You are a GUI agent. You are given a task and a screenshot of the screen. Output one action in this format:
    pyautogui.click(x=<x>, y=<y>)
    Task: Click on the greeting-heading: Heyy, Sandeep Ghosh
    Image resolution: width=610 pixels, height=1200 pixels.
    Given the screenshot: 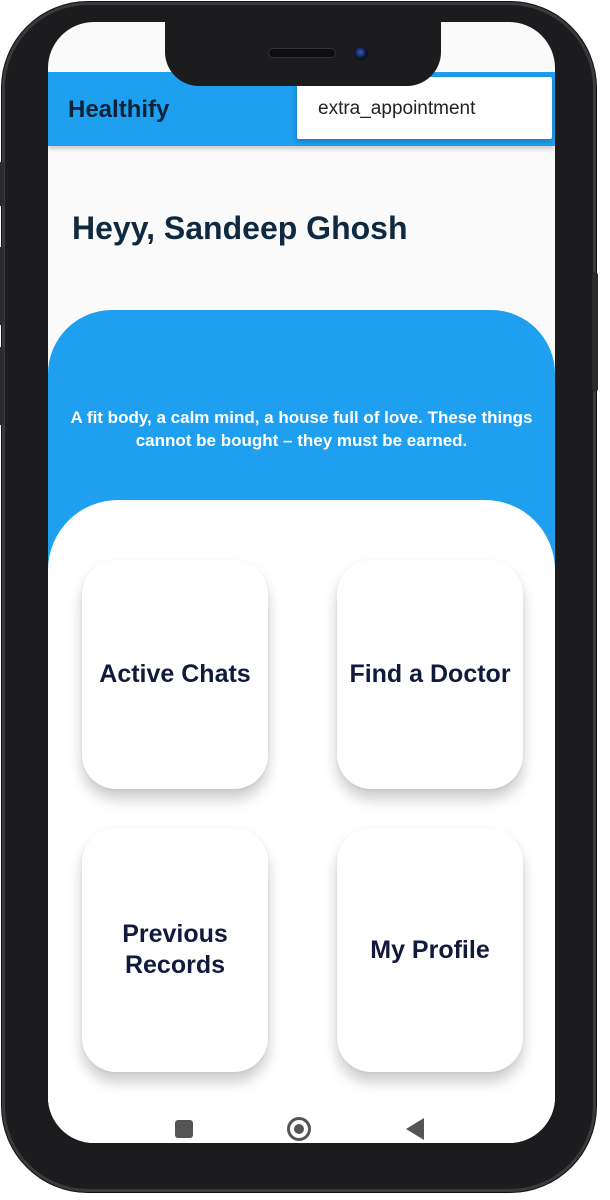 What is the action you would take?
    pyautogui.click(x=240, y=228)
    